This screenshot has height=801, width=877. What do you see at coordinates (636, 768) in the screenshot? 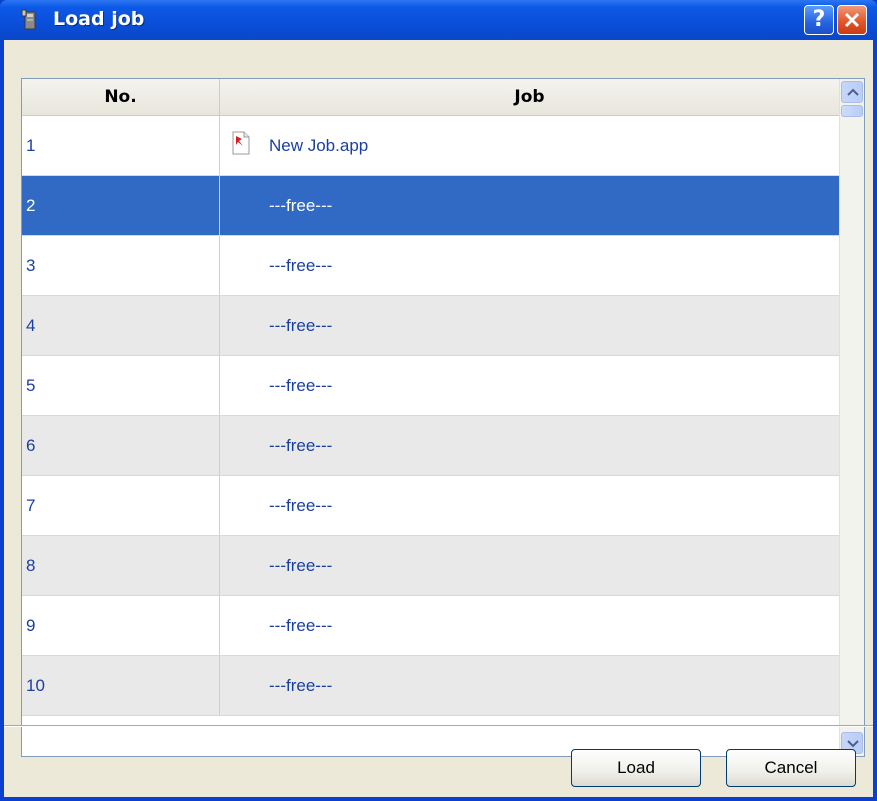
I see `load-button: Load` at bounding box center [636, 768].